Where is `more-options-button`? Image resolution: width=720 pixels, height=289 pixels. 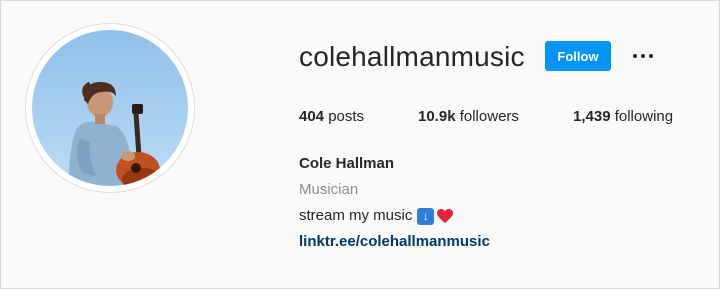
more-options-button is located at coordinates (643, 56).